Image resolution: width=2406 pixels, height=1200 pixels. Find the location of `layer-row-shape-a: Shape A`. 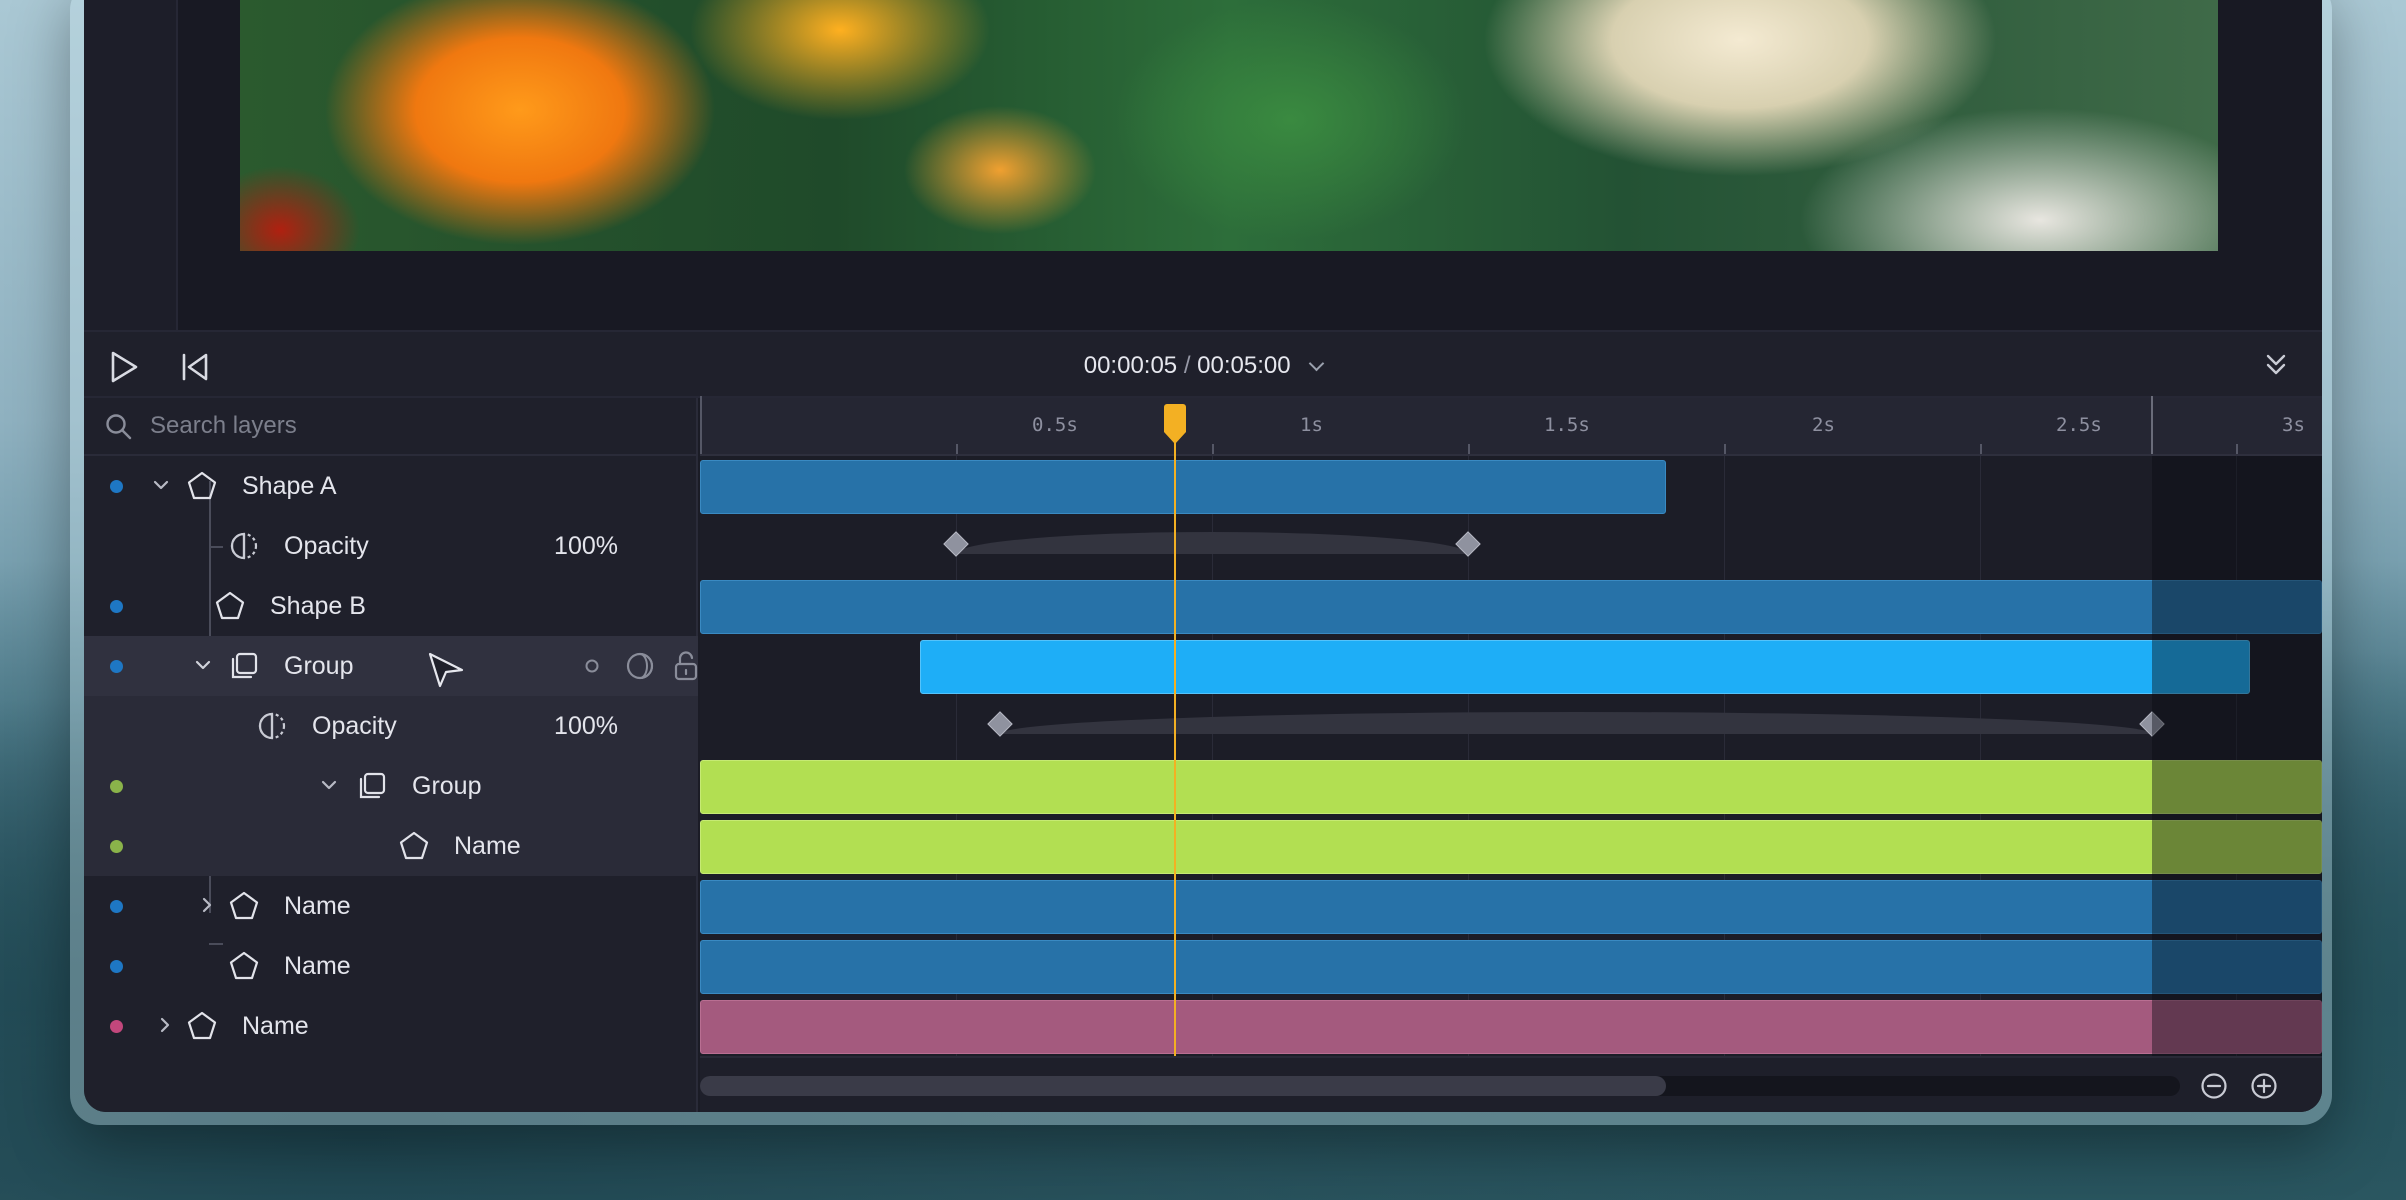

layer-row-shape-a: Shape A is located at coordinates (391, 486).